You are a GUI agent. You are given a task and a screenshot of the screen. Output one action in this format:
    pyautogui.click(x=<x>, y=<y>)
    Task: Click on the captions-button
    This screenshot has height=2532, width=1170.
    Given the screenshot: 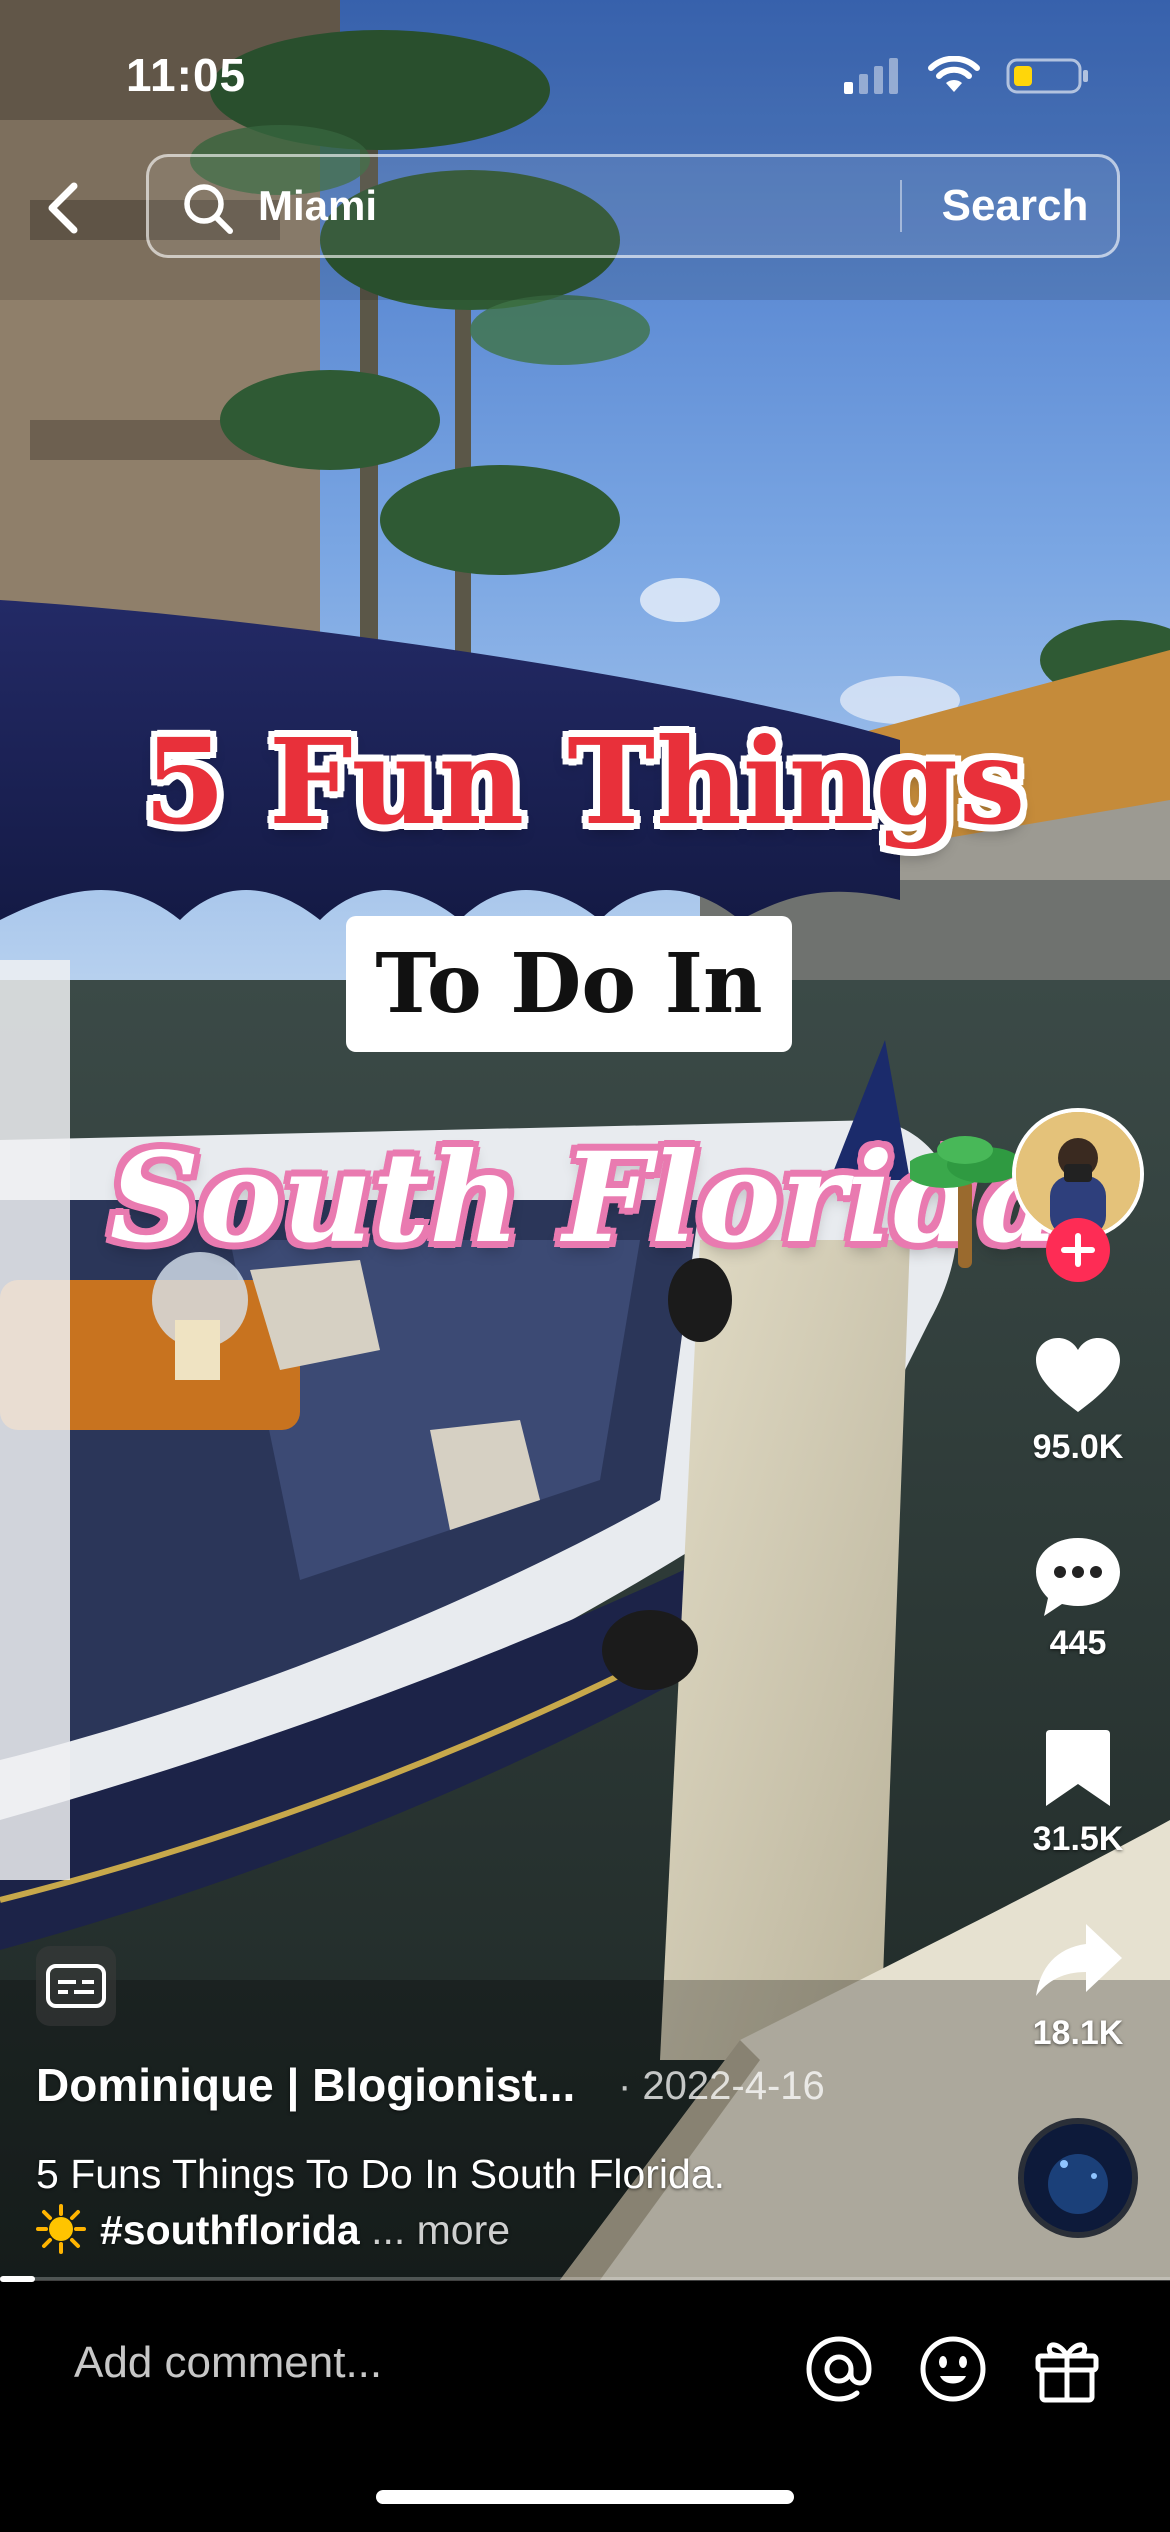 What is the action you would take?
    pyautogui.click(x=76, y=1986)
    